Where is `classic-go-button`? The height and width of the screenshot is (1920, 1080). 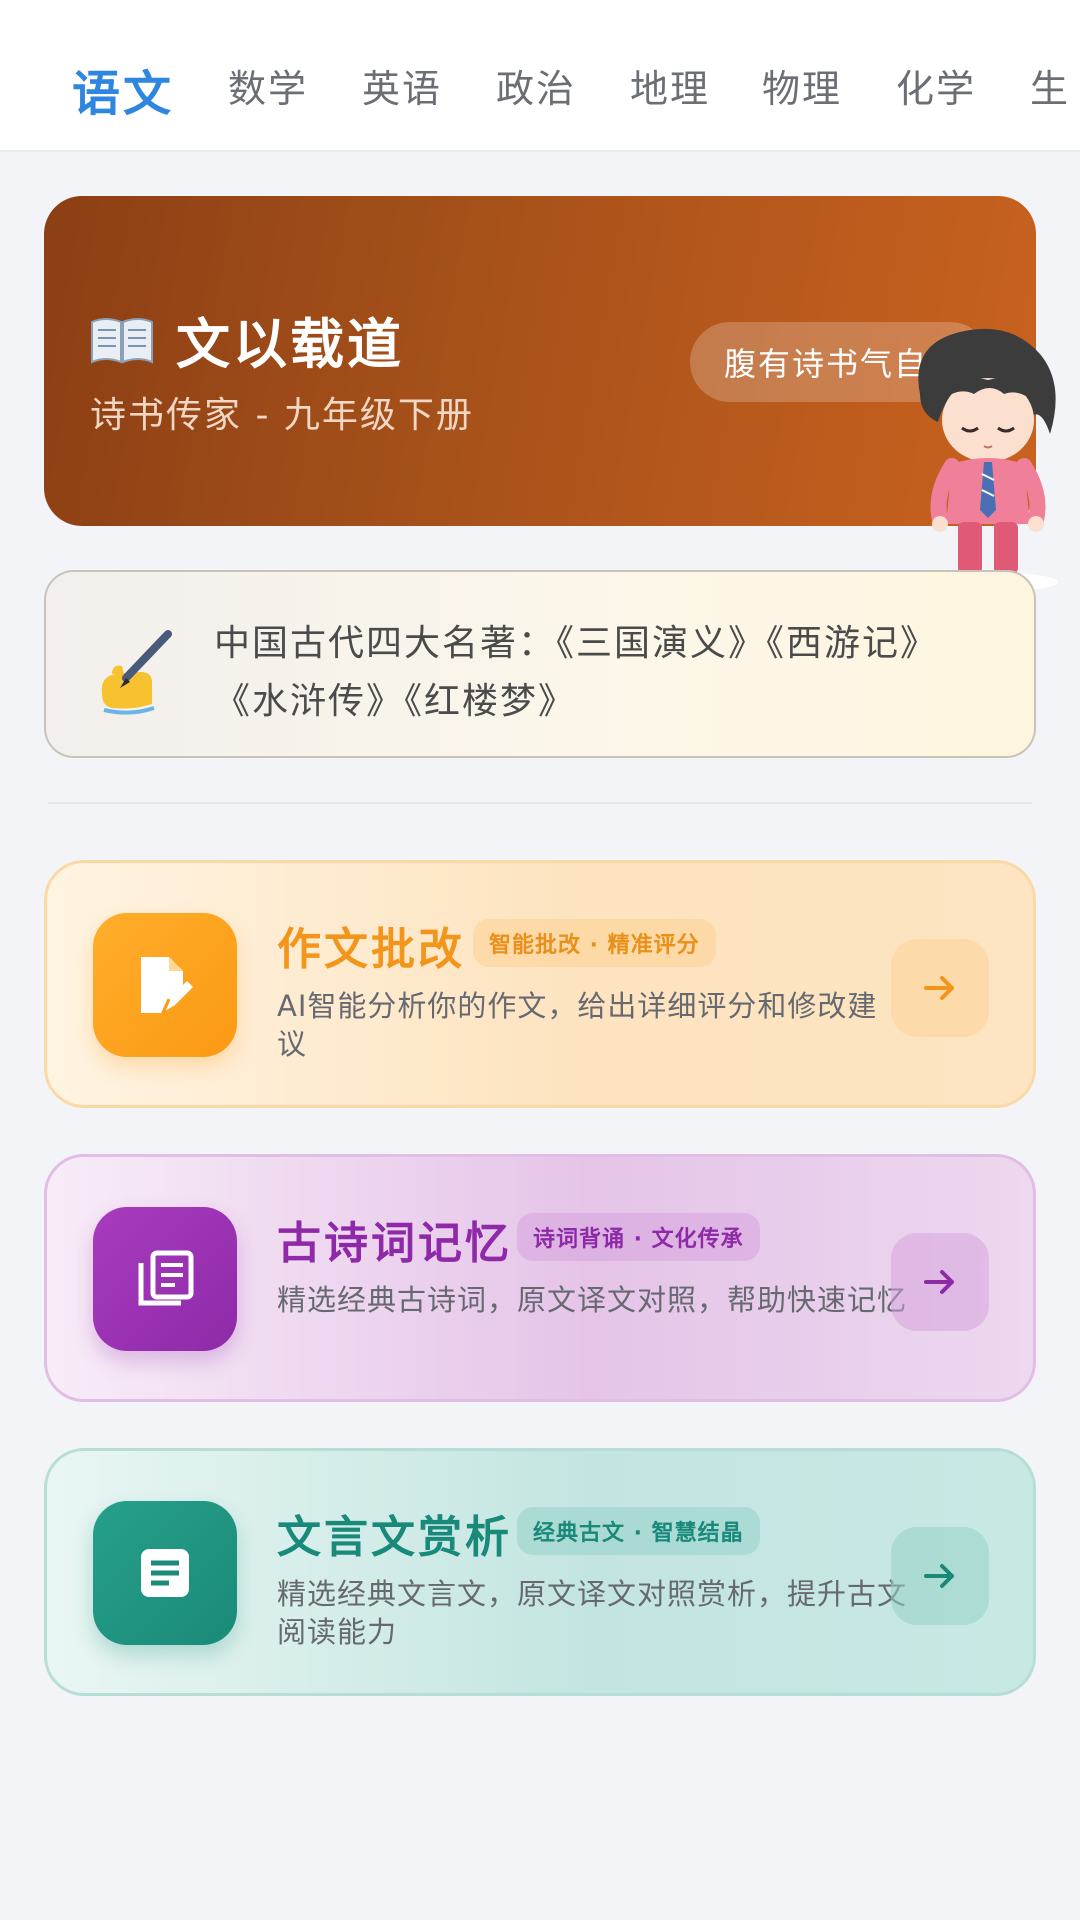 classic-go-button is located at coordinates (940, 1576).